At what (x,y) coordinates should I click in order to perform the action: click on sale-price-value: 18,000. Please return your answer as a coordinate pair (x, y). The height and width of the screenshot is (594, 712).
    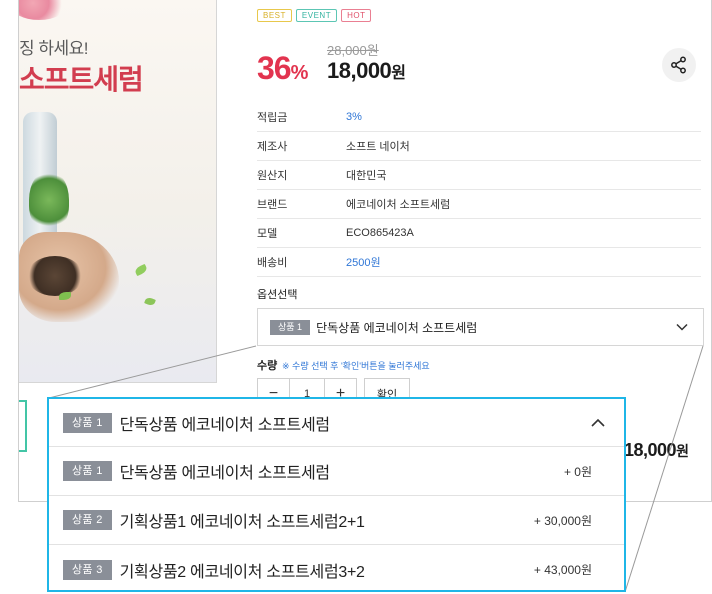
    Looking at the image, I should click on (359, 70).